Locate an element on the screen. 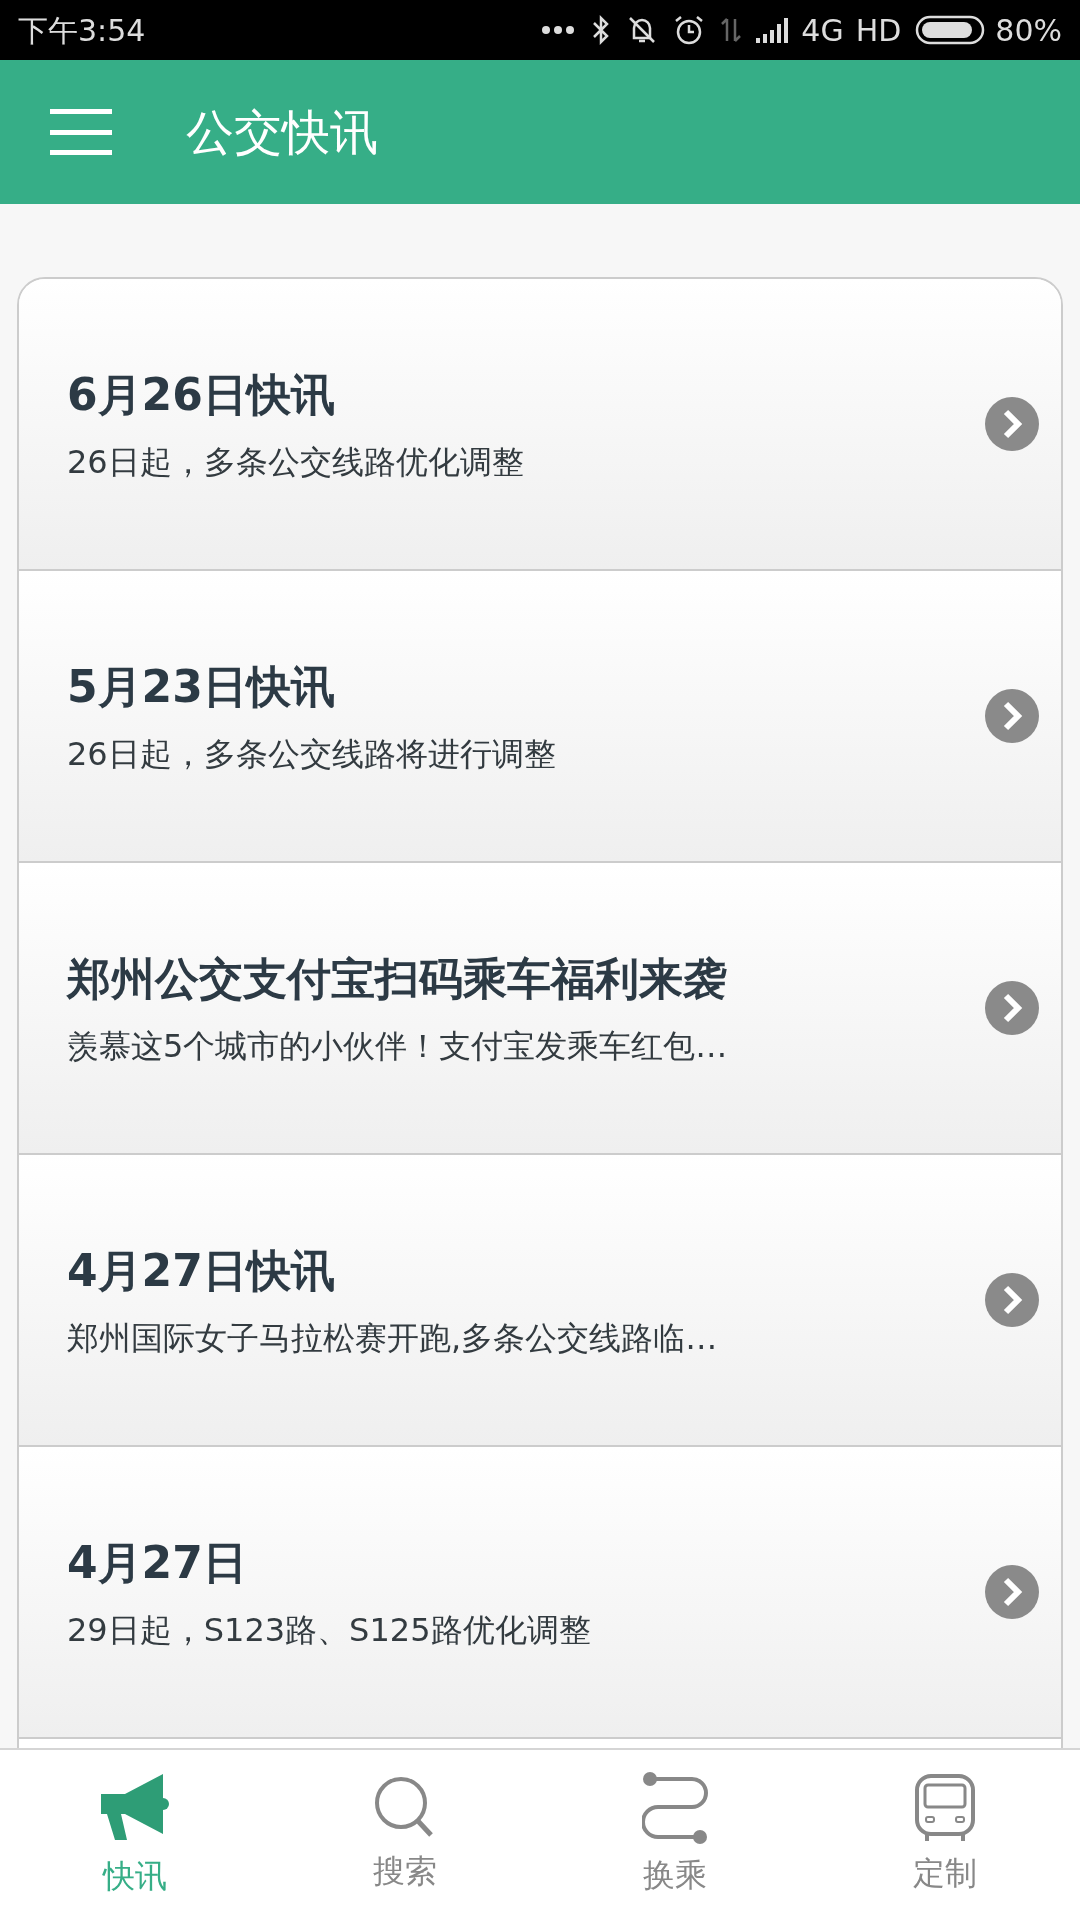  news-title: 郑州公交支付宝扫码乘车福利来袭 is located at coordinates (397, 979).